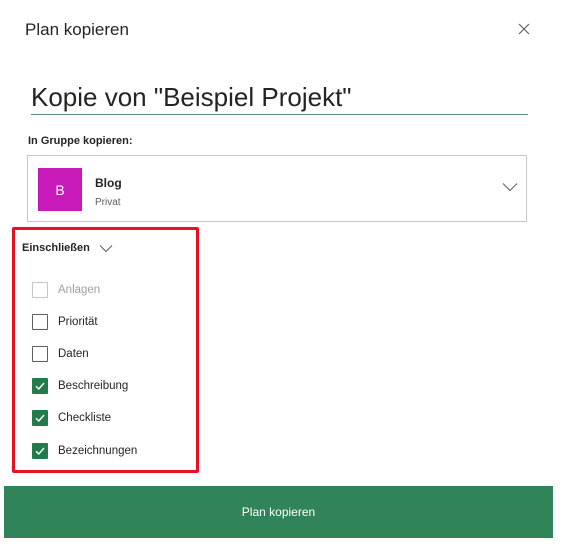 This screenshot has height=544, width=563. I want to click on copy-plan-button: Plan kopieren, so click(278, 512).